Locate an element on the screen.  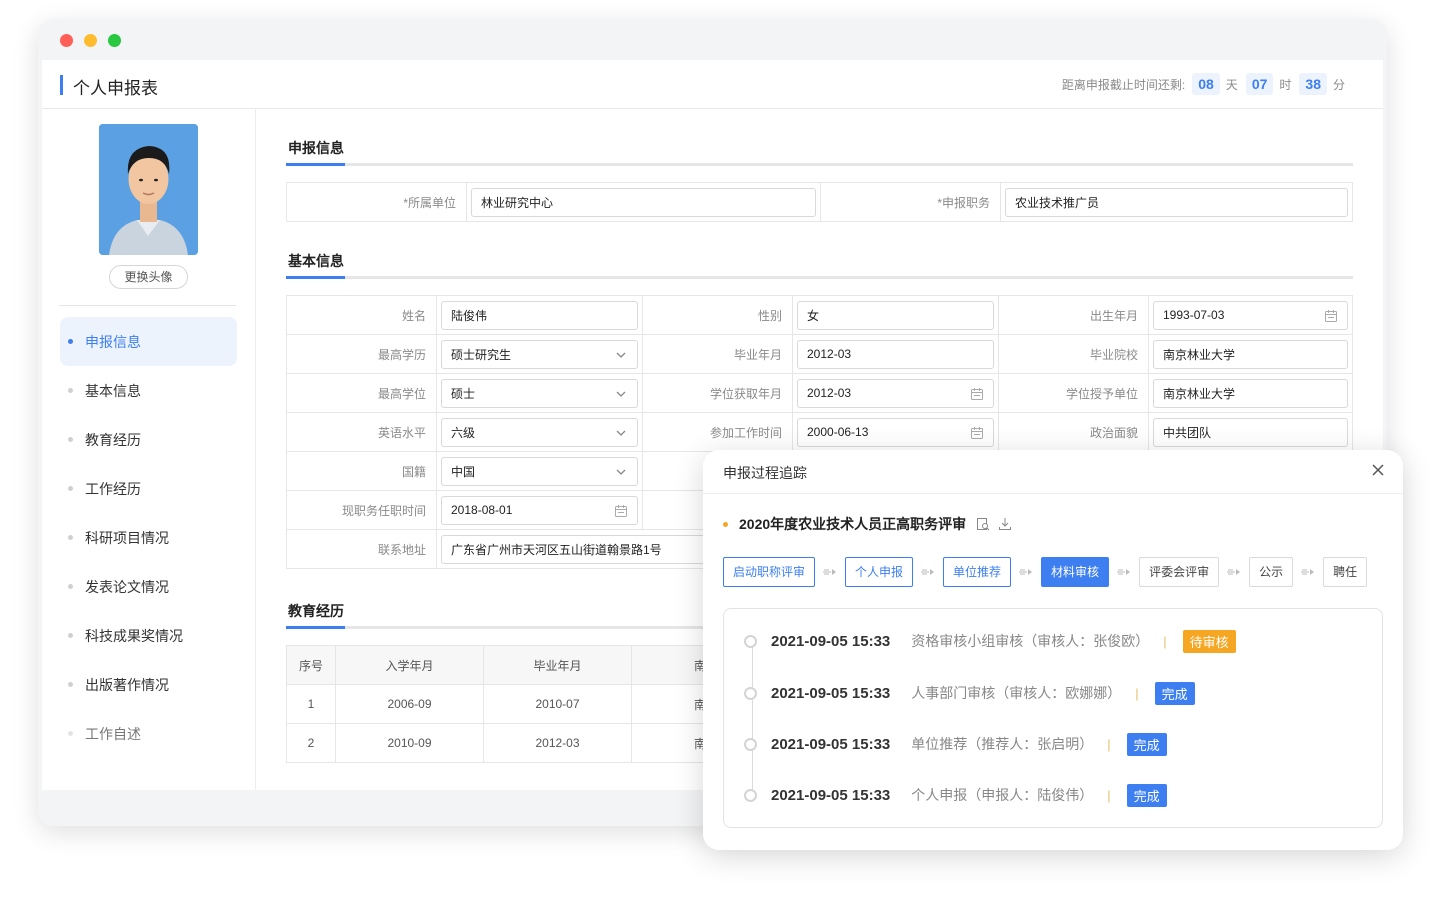
sidebar-item-label: 申报信息 is located at coordinates (113, 341).